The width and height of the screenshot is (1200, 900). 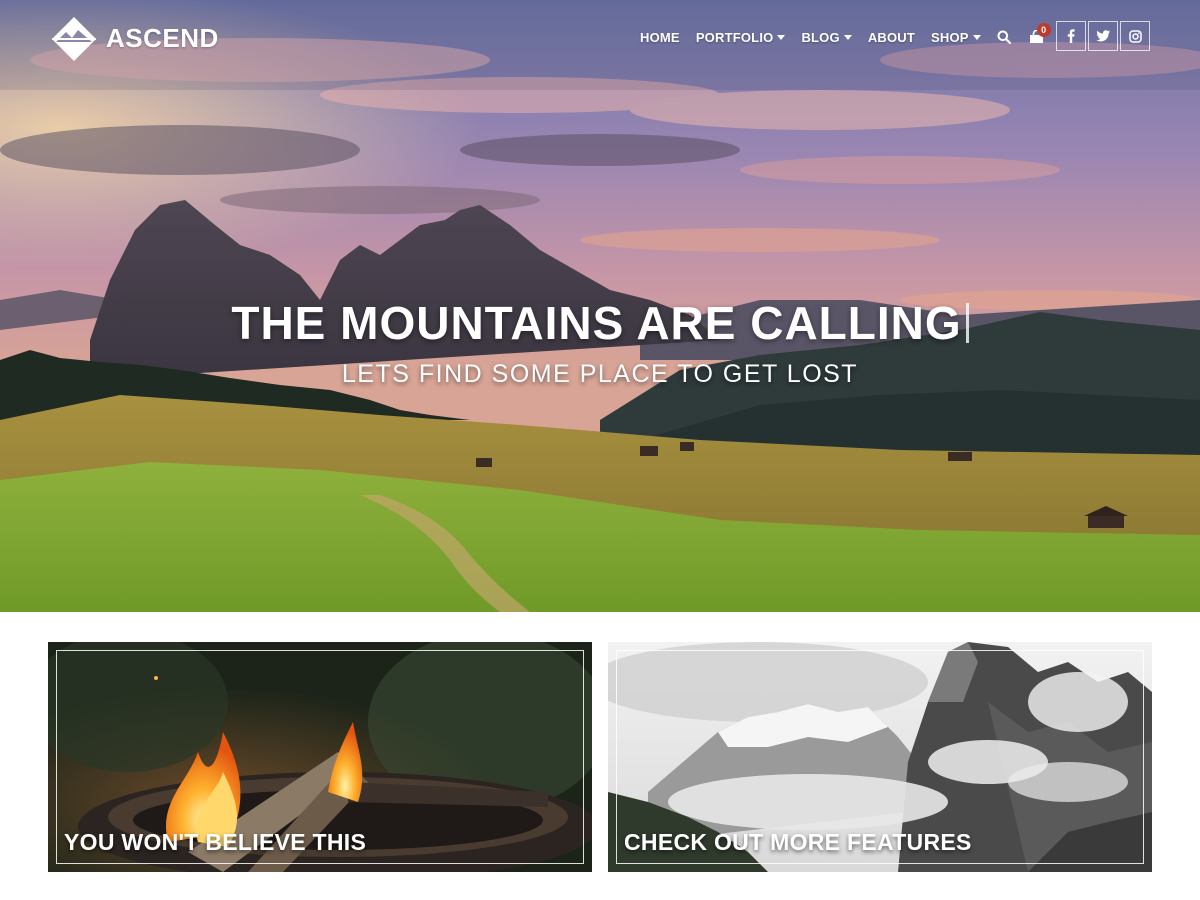 I want to click on social-links, so click(x=1104, y=36).